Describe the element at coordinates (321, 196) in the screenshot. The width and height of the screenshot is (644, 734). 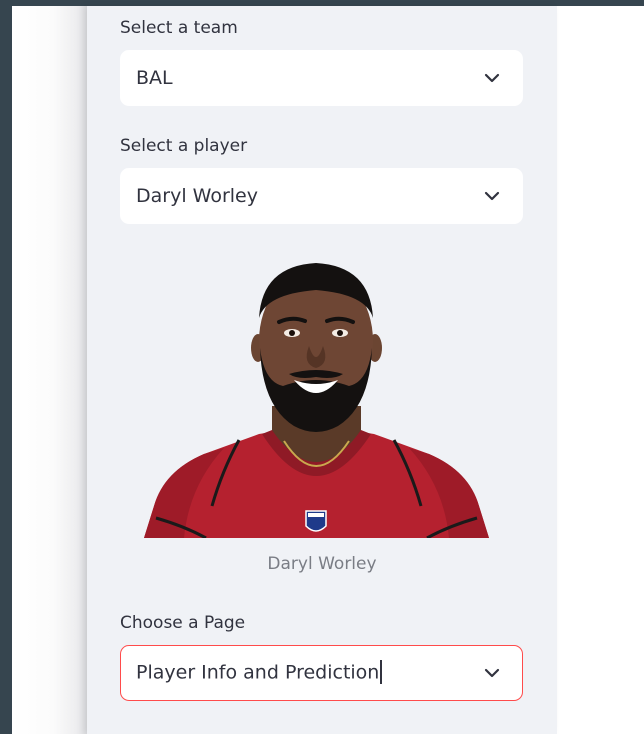
I see `player-select: Daryl Worley` at that location.